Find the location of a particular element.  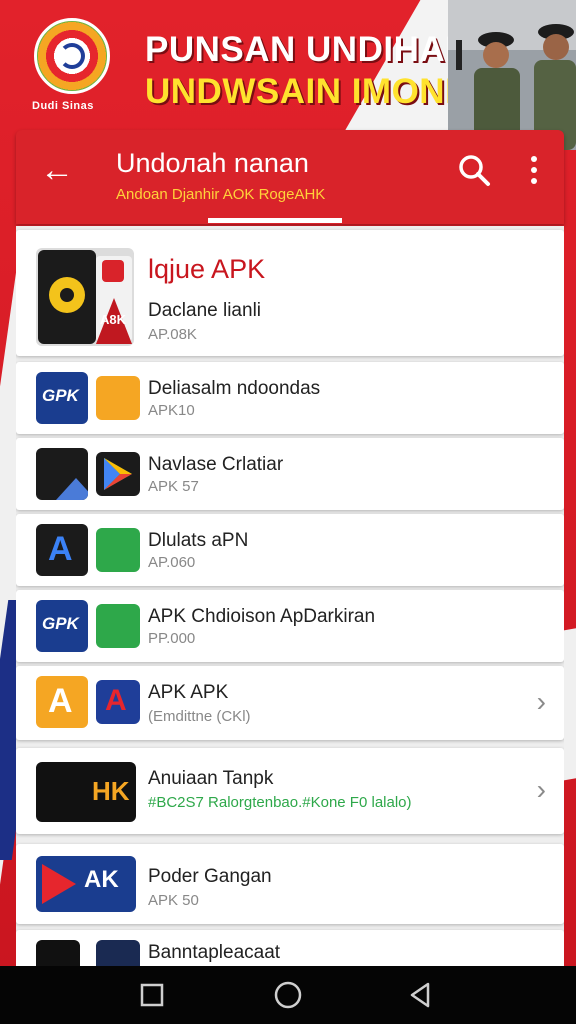

item-sub: PP.000 is located at coordinates (172, 638).